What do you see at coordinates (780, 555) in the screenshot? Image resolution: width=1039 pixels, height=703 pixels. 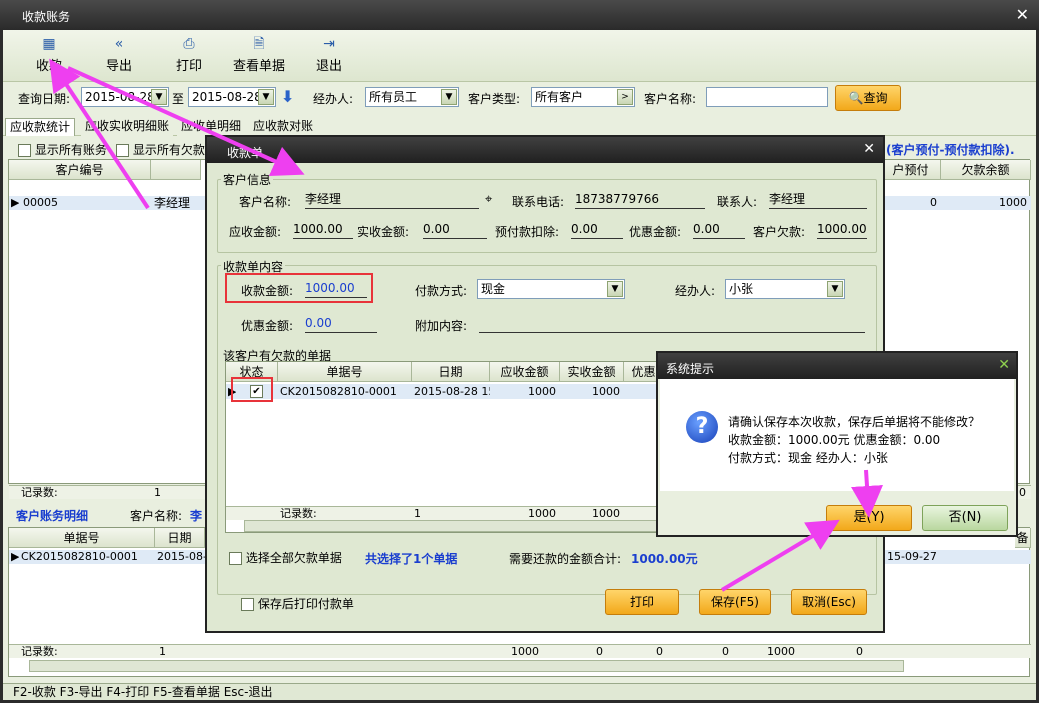 I see `arrow-to-yes` at bounding box center [780, 555].